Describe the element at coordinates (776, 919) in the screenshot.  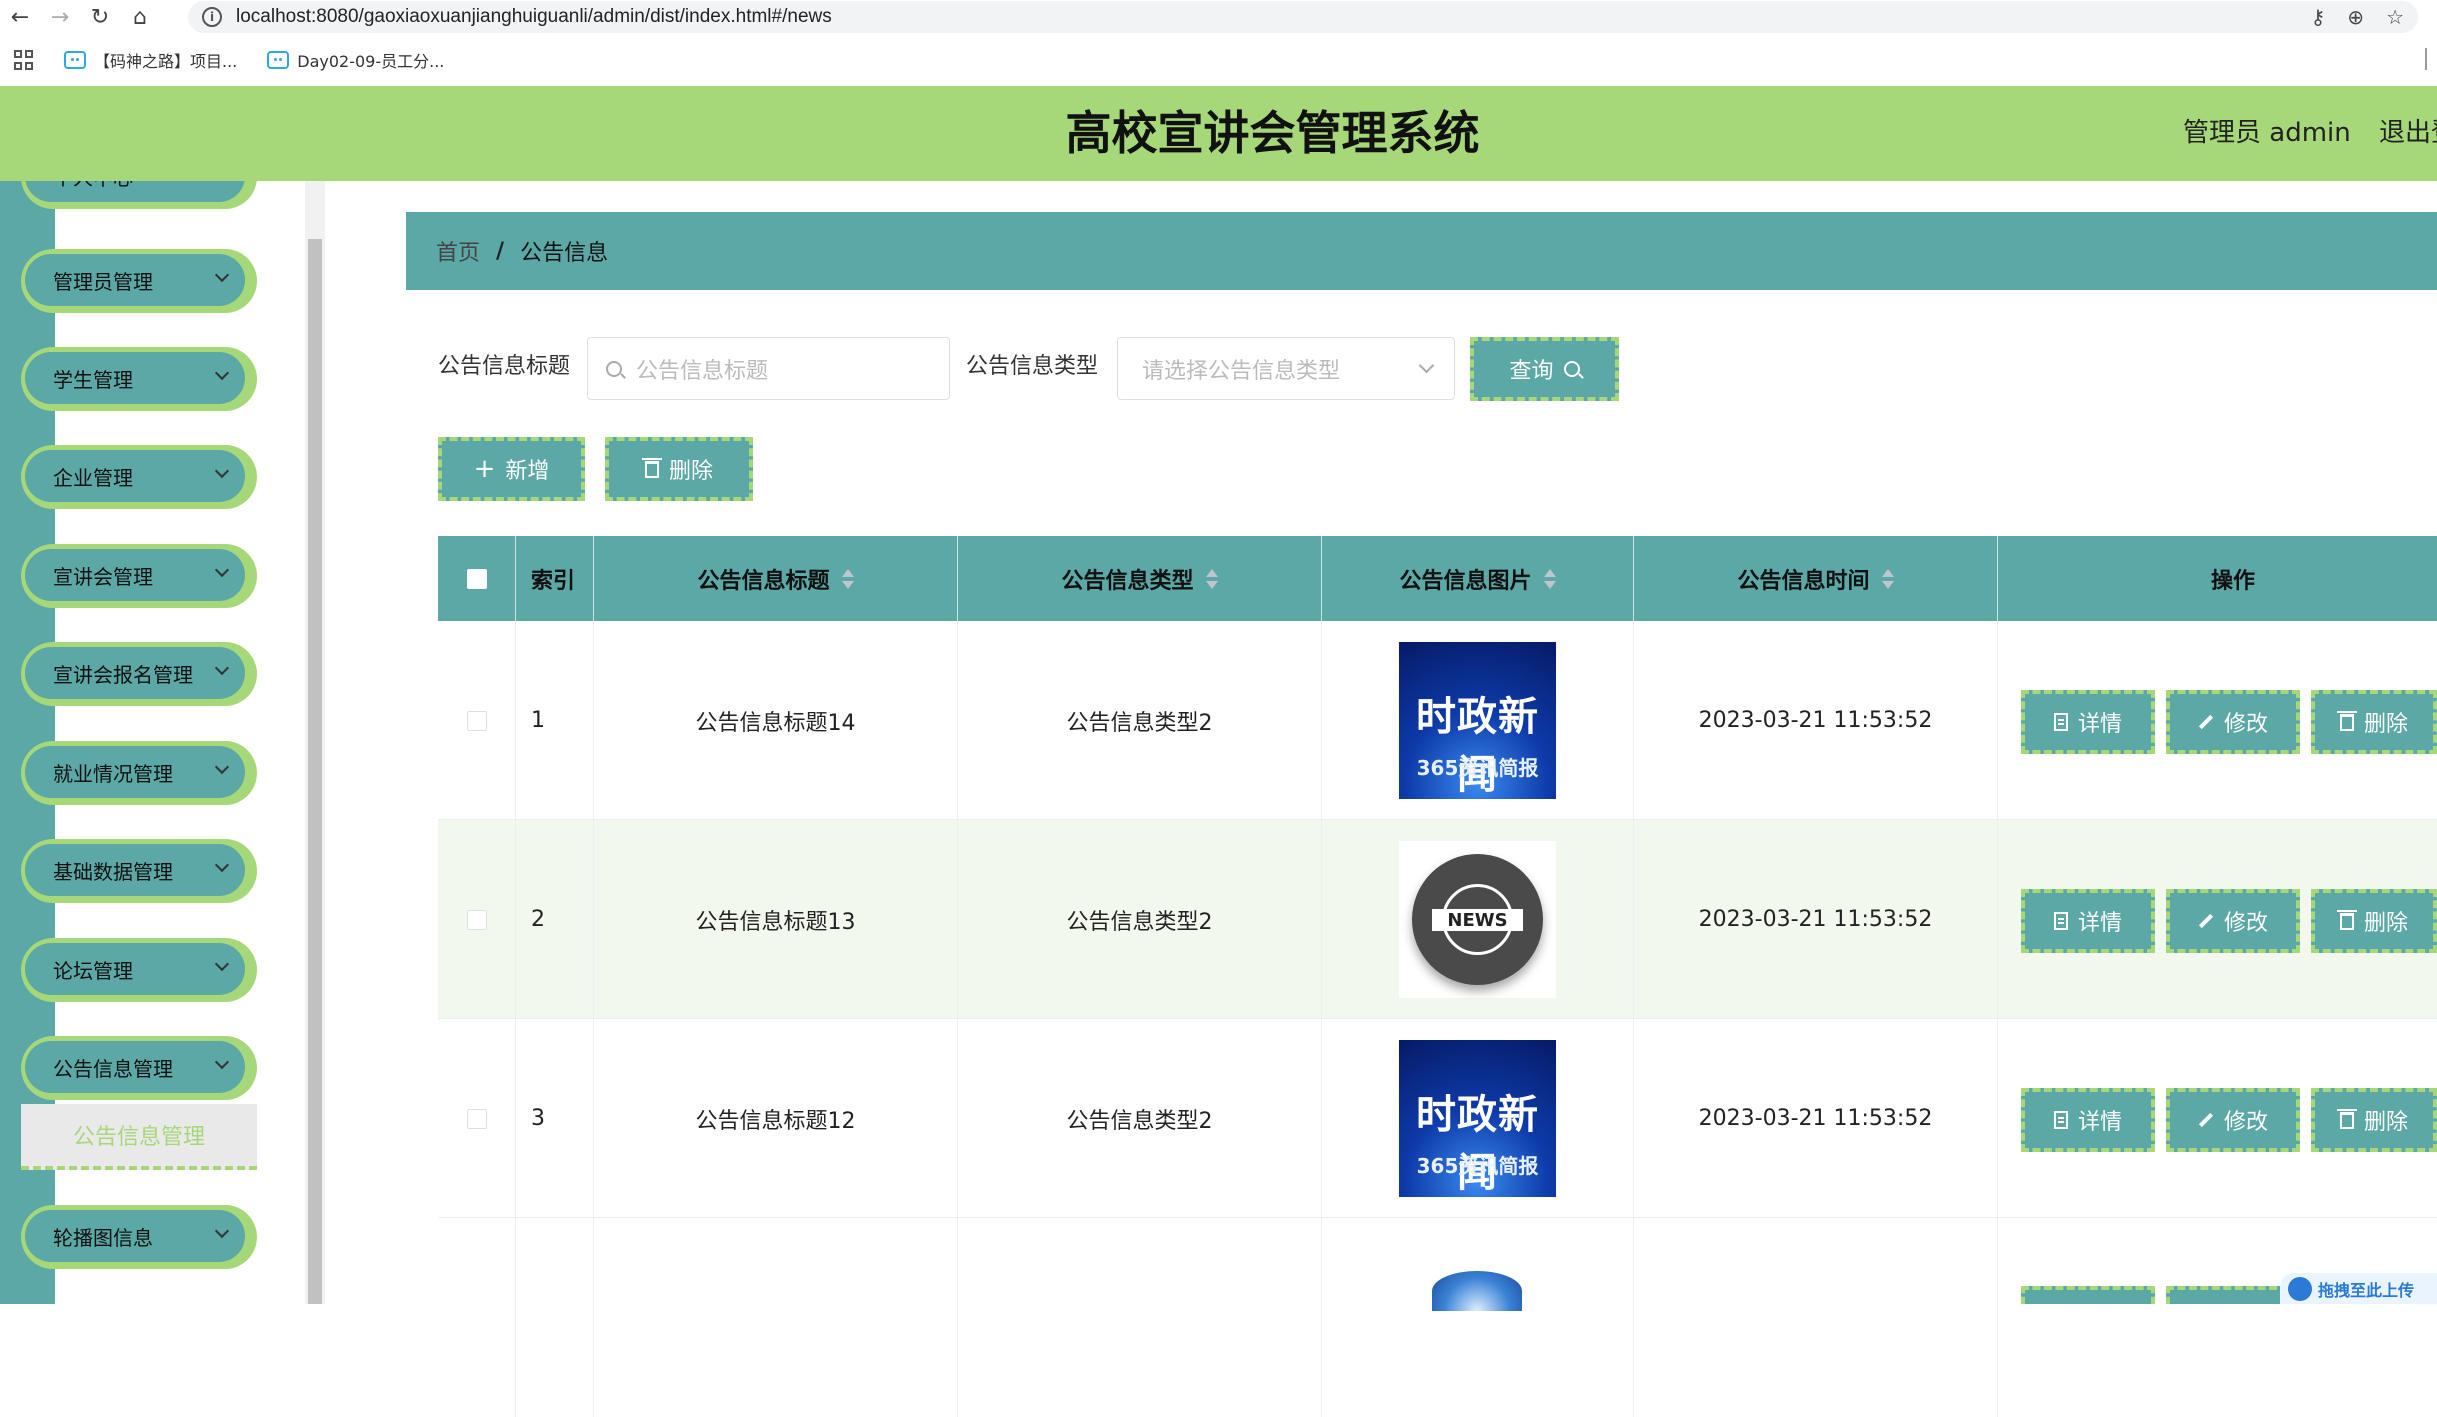
I see `row-title: 公告信息标题13` at that location.